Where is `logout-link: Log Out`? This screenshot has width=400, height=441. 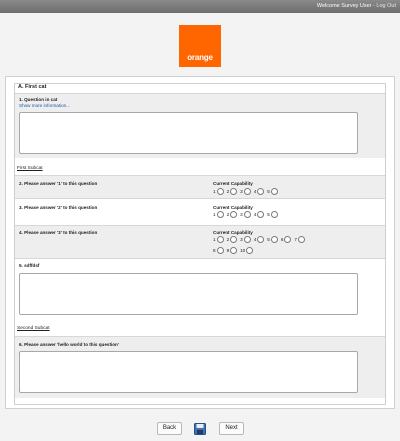
logout-link: Log Out is located at coordinates (386, 6).